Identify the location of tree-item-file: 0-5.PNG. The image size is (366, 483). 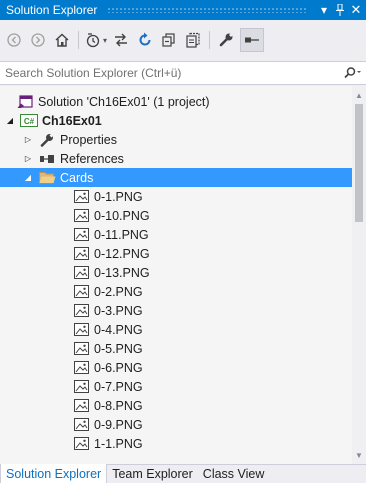
(176, 348).